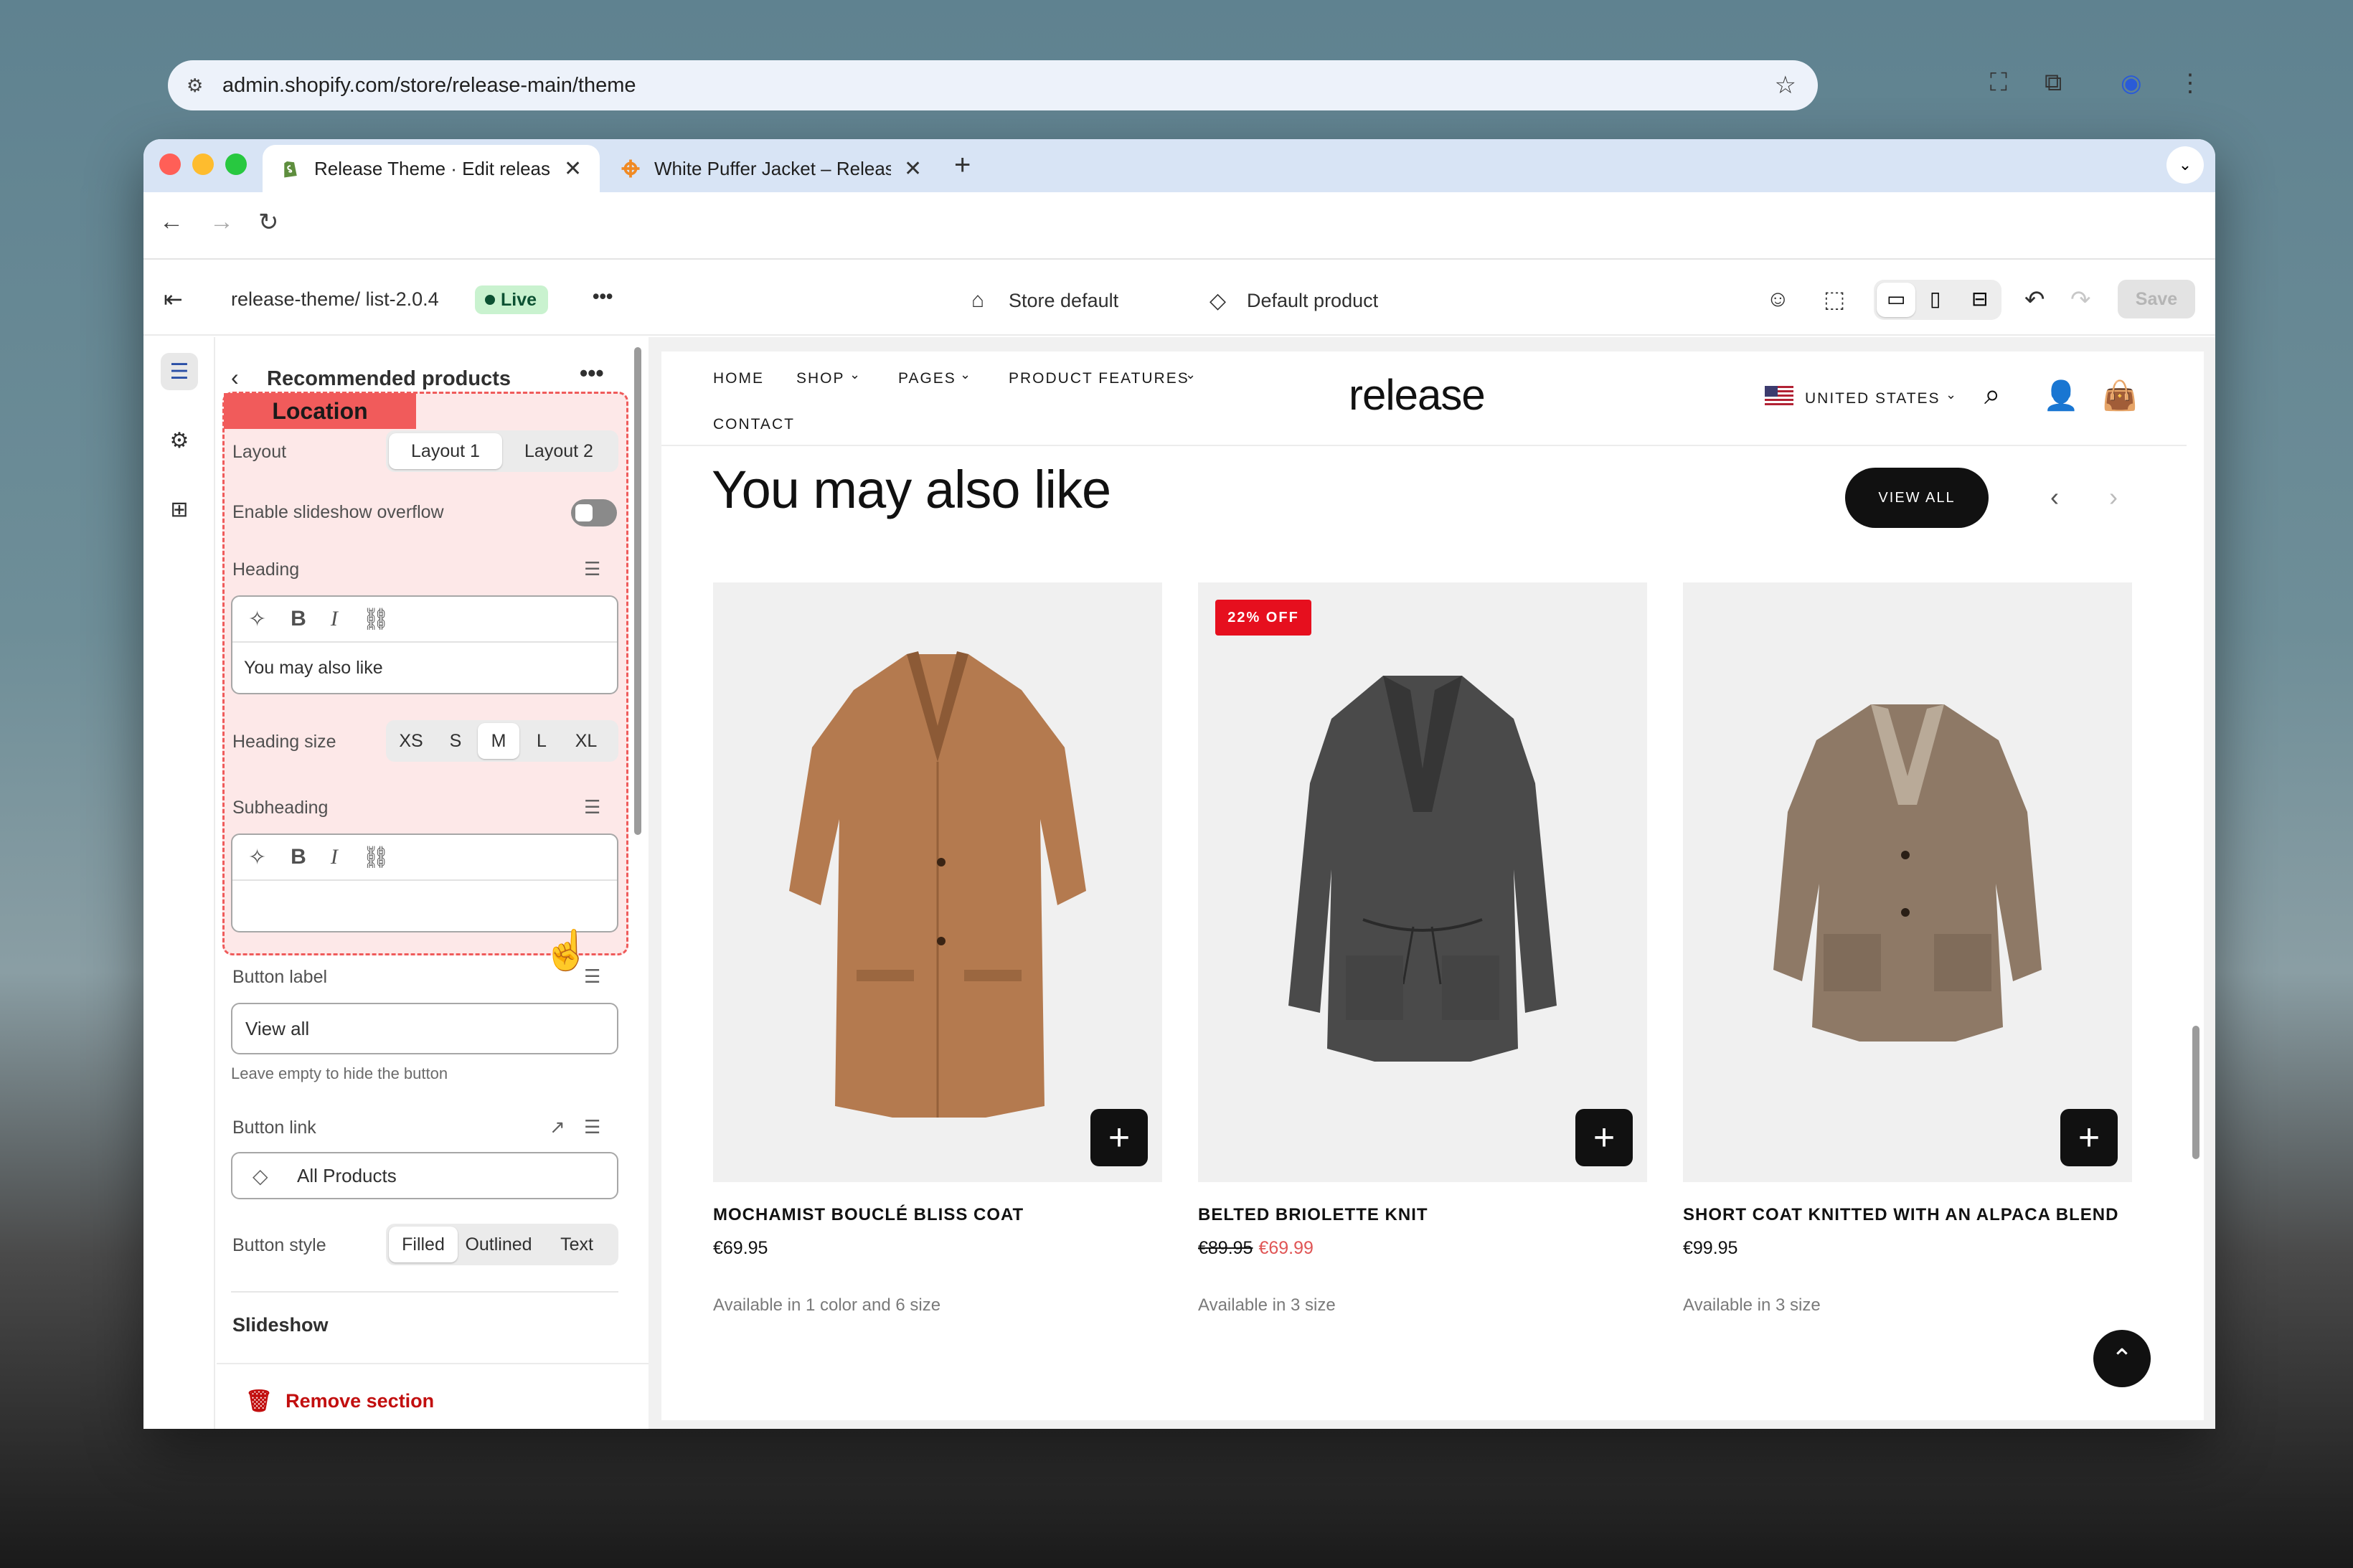  What do you see at coordinates (2185, 165) in the screenshot?
I see `tab-search-chevron-icon: ⌄` at bounding box center [2185, 165].